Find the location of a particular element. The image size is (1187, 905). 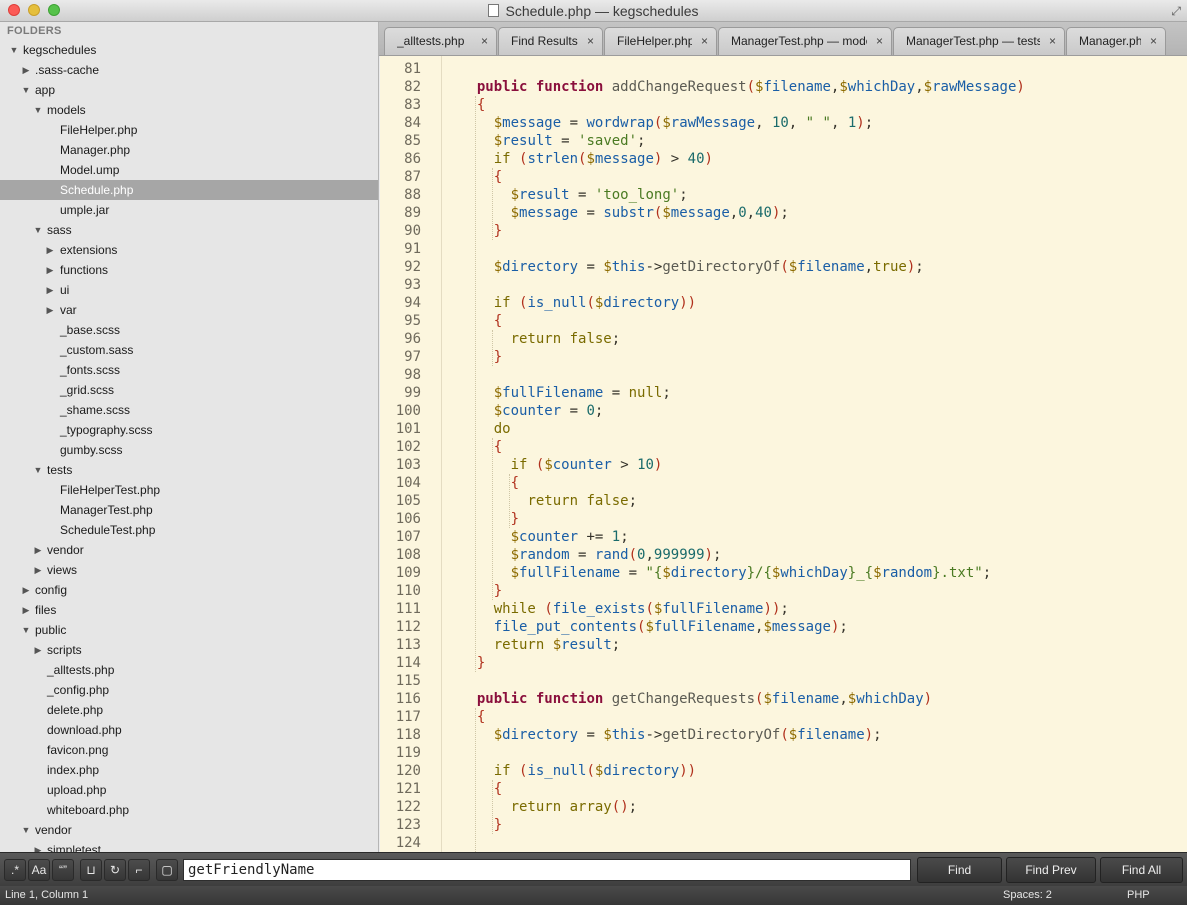

sidebar-file-item: FileHelperTest.php is located at coordinates (189, 490).